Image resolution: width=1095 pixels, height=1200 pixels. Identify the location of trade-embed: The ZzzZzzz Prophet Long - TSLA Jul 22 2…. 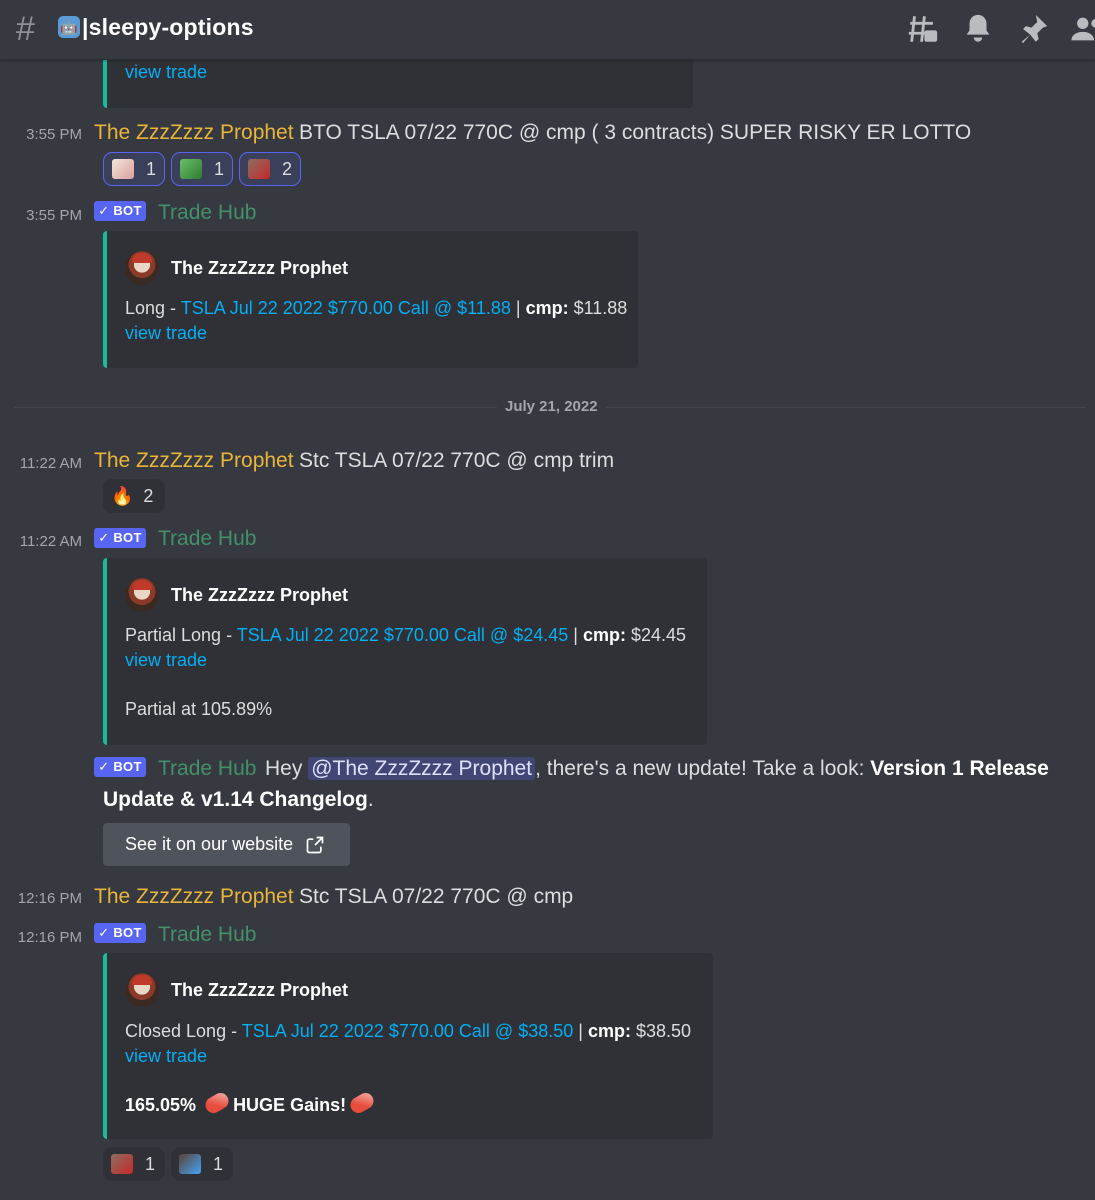
(370, 299).